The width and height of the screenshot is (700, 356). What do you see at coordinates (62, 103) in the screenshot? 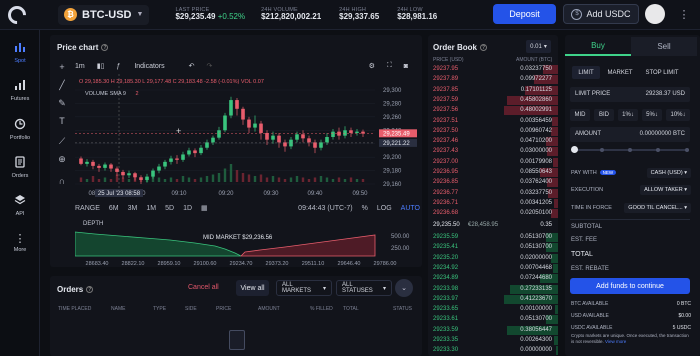
I see `brush-icon: ✎` at bounding box center [62, 103].